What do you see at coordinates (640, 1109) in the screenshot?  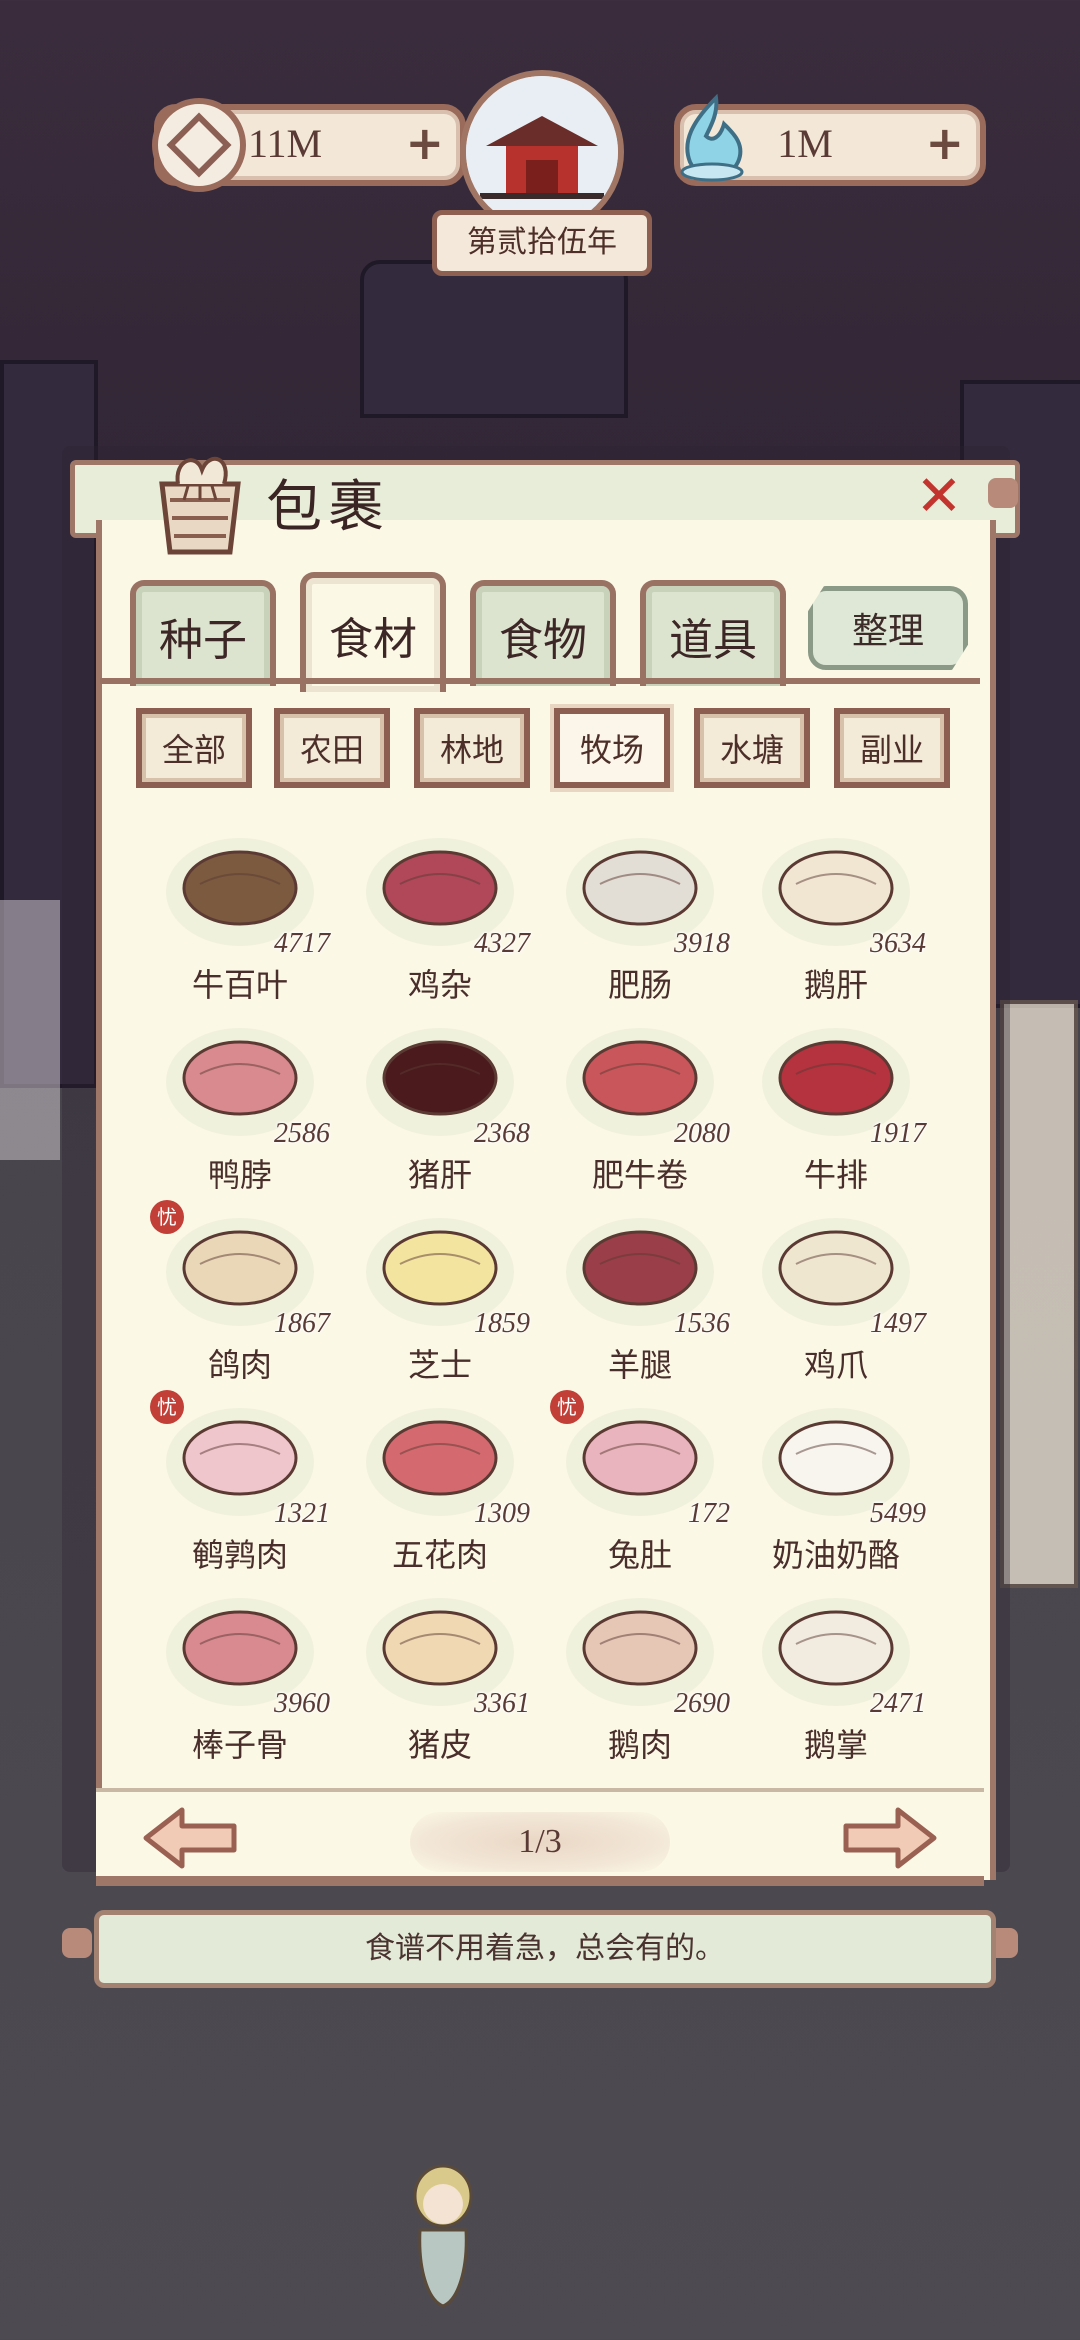 I see `inventory-item: 2080 肥牛卷` at bounding box center [640, 1109].